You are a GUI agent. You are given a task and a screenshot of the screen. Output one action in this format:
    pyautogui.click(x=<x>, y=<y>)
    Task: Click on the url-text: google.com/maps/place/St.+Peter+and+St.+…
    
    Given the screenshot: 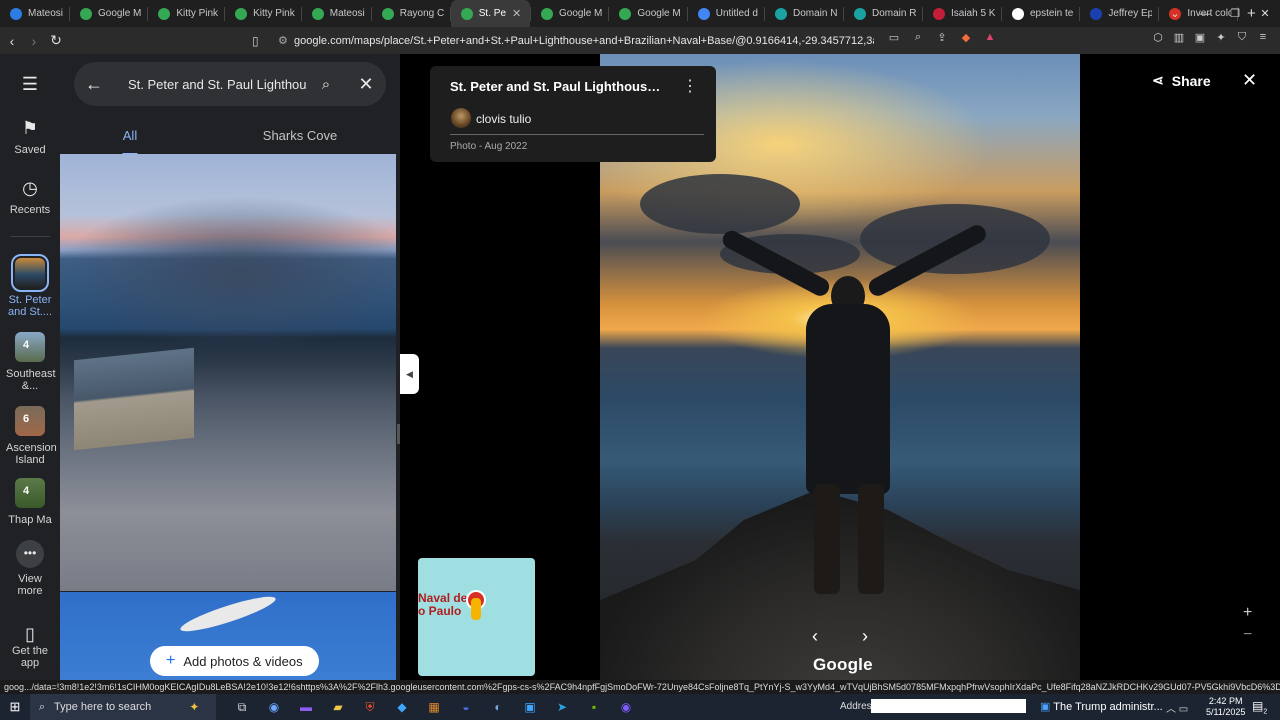 What is the action you would take?
    pyautogui.click(x=584, y=41)
    